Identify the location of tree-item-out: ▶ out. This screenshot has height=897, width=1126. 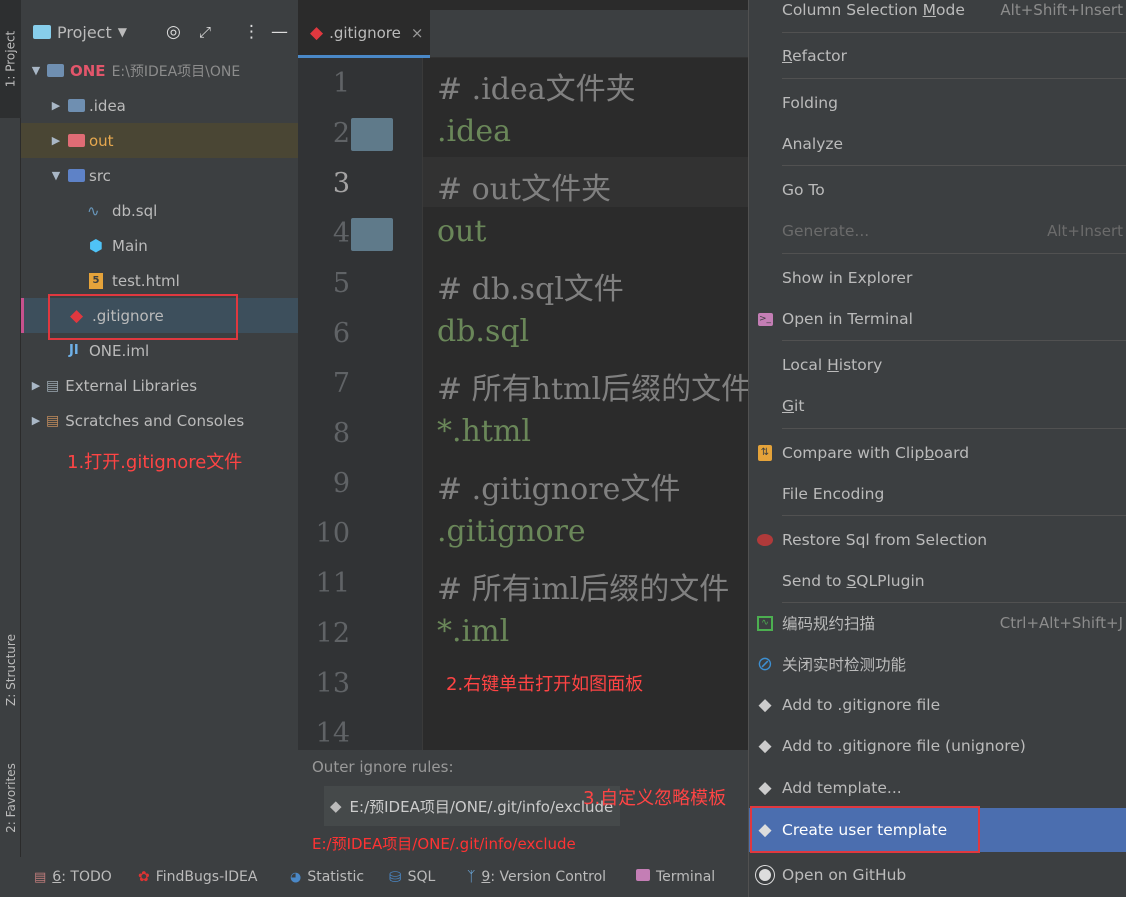
(159, 140).